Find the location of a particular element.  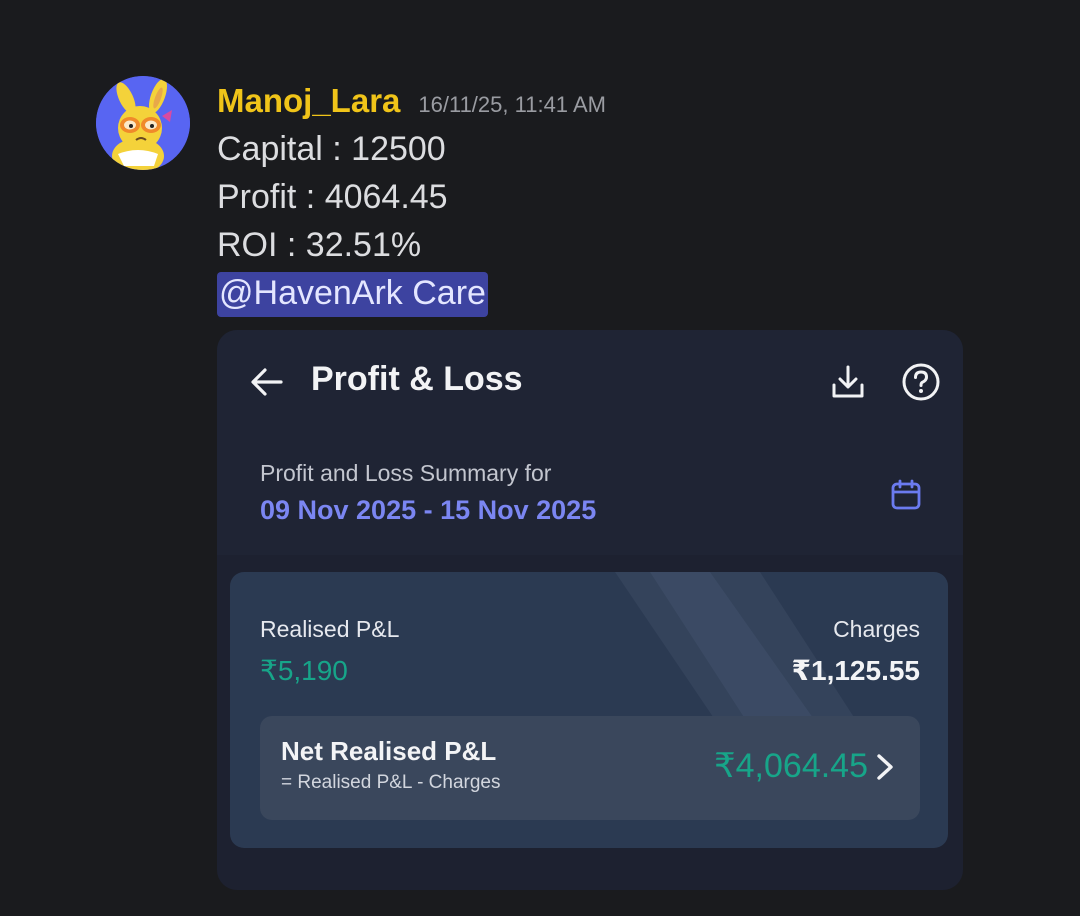

net-realised-pnl-value: ₹4,064.45 is located at coordinates (791, 766).